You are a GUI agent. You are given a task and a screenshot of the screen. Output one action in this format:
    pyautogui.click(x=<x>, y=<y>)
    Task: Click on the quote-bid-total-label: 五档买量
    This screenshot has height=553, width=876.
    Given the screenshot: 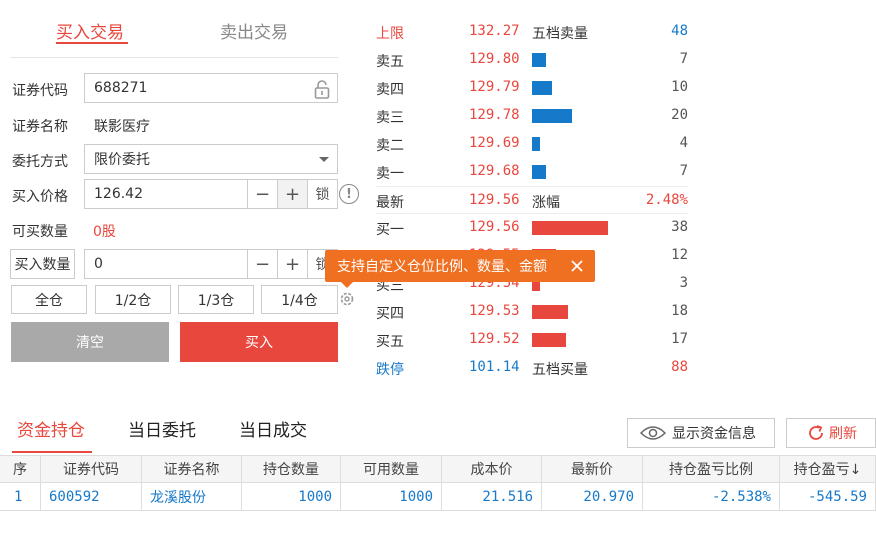 What is the action you would take?
    pyautogui.click(x=560, y=370)
    